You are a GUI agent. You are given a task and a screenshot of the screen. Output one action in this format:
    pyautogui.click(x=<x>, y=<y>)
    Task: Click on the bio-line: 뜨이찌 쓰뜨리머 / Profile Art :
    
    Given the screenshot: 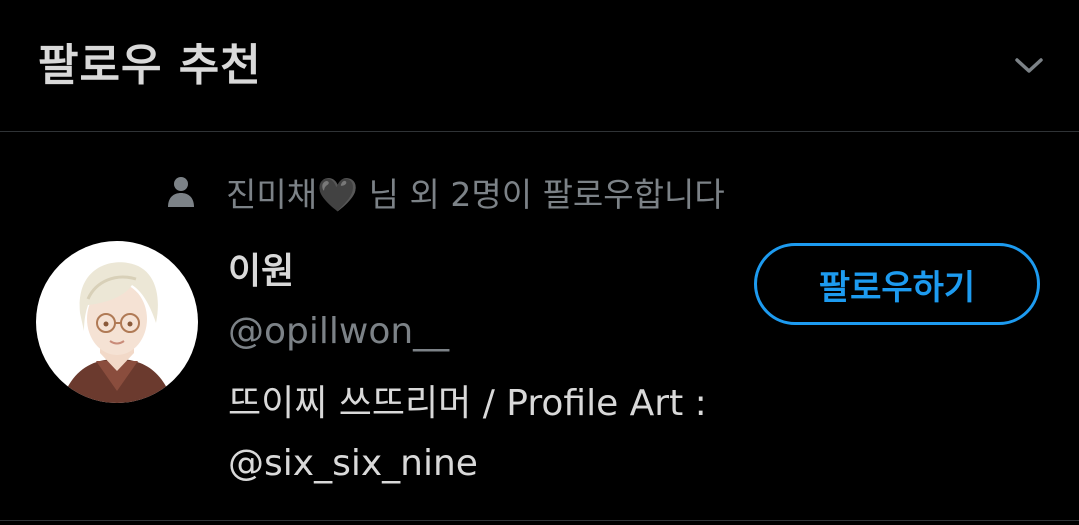 What is the action you would take?
    pyautogui.click(x=467, y=403)
    